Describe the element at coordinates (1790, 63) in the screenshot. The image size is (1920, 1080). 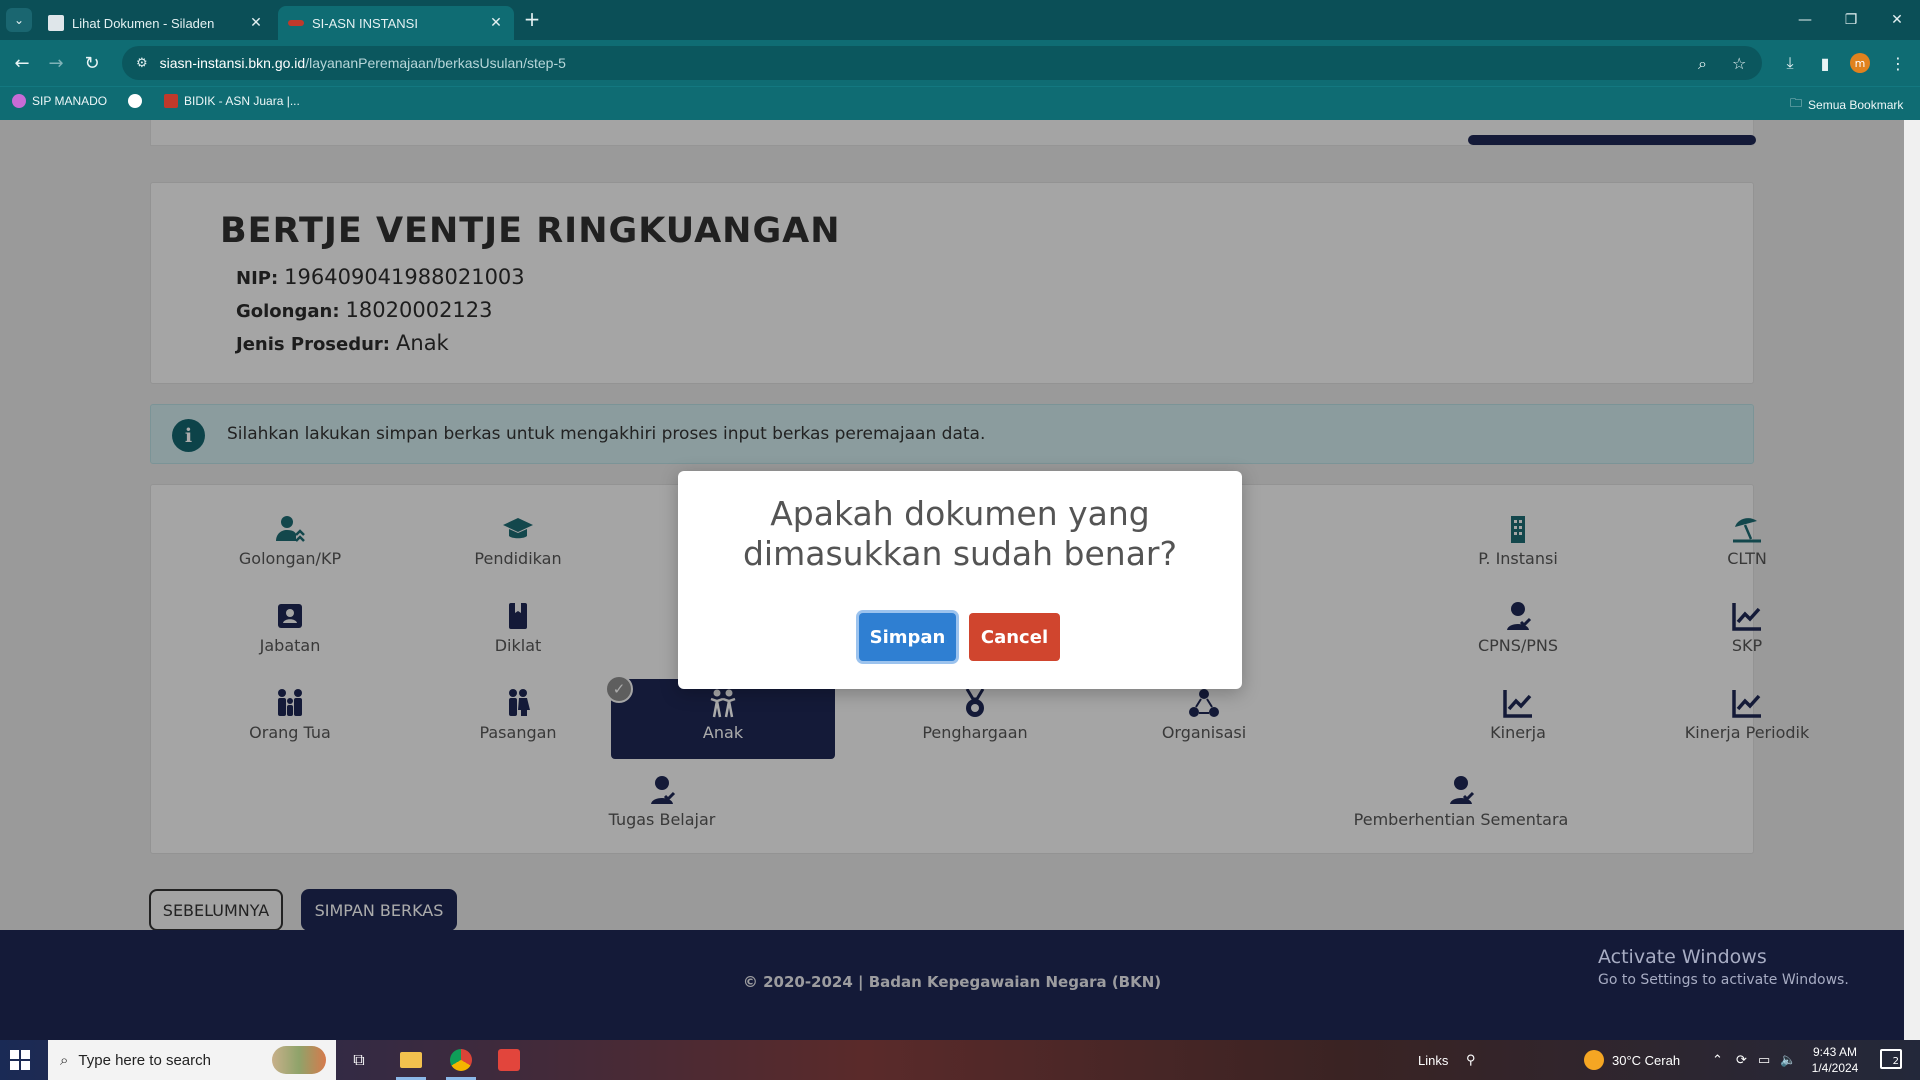
I see `download-icon: ⤓` at that location.